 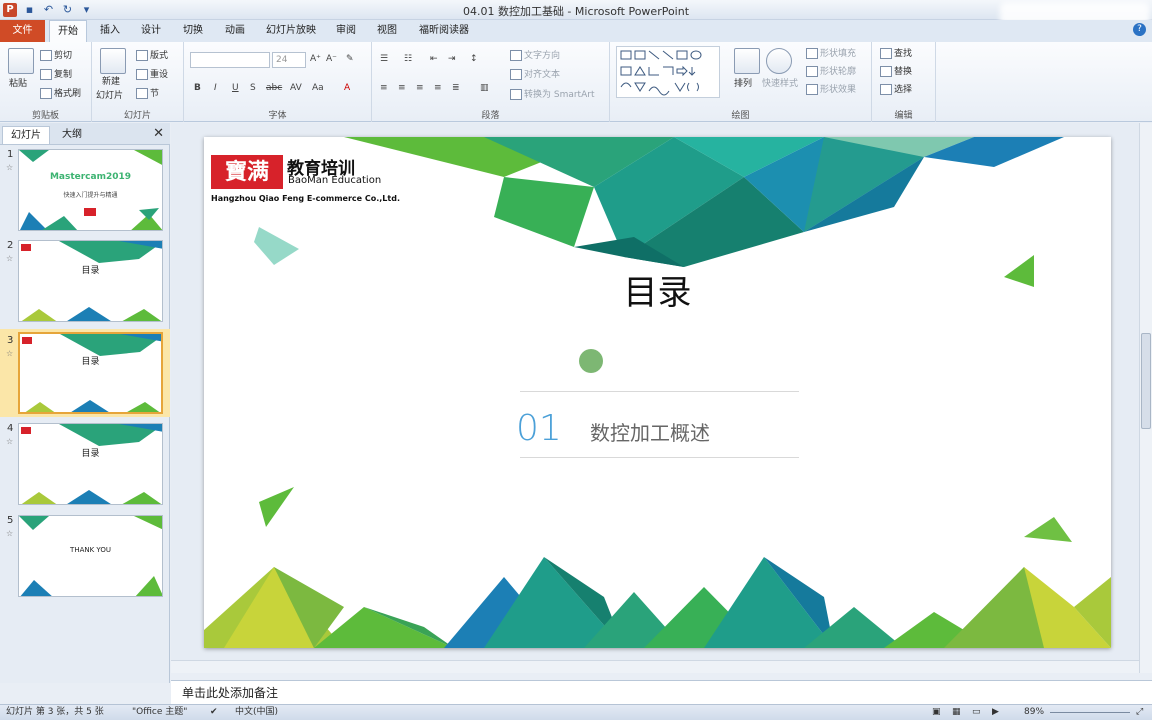 I want to click on item-text: 数控加工概述, so click(x=650, y=431).